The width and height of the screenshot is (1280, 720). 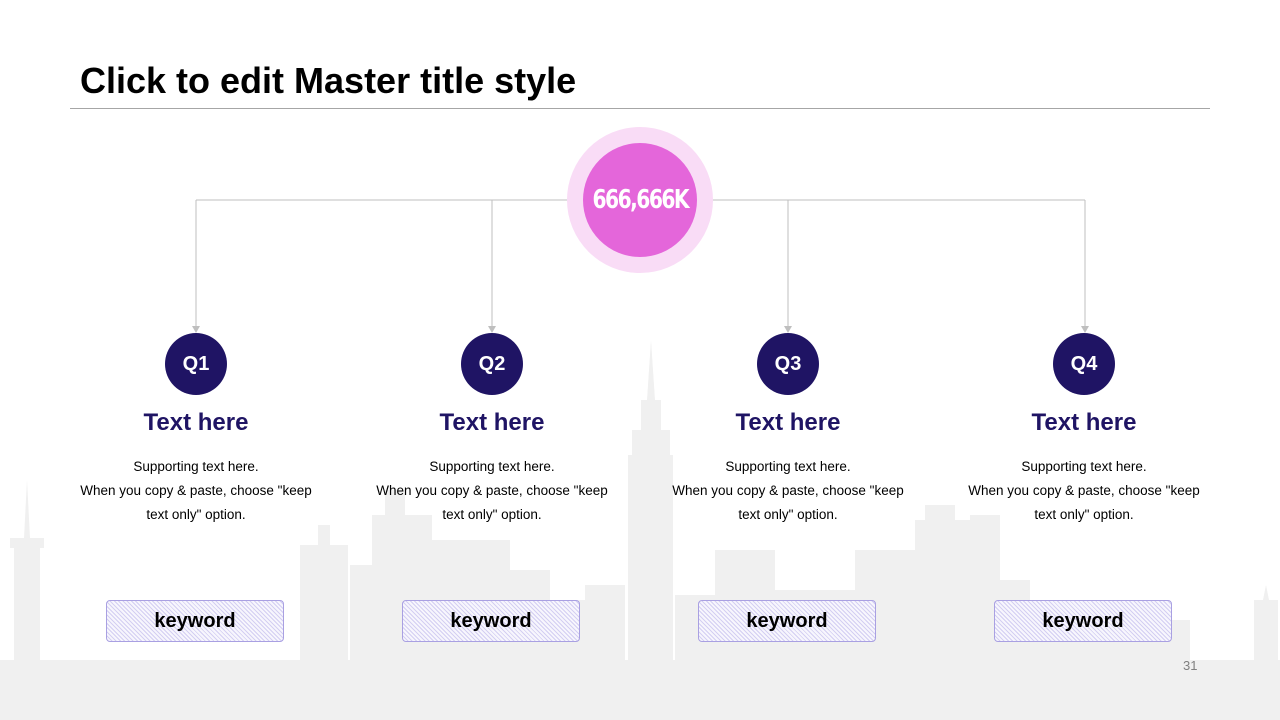 I want to click on slide-title: Click to edit Master title style, so click(x=328, y=81).